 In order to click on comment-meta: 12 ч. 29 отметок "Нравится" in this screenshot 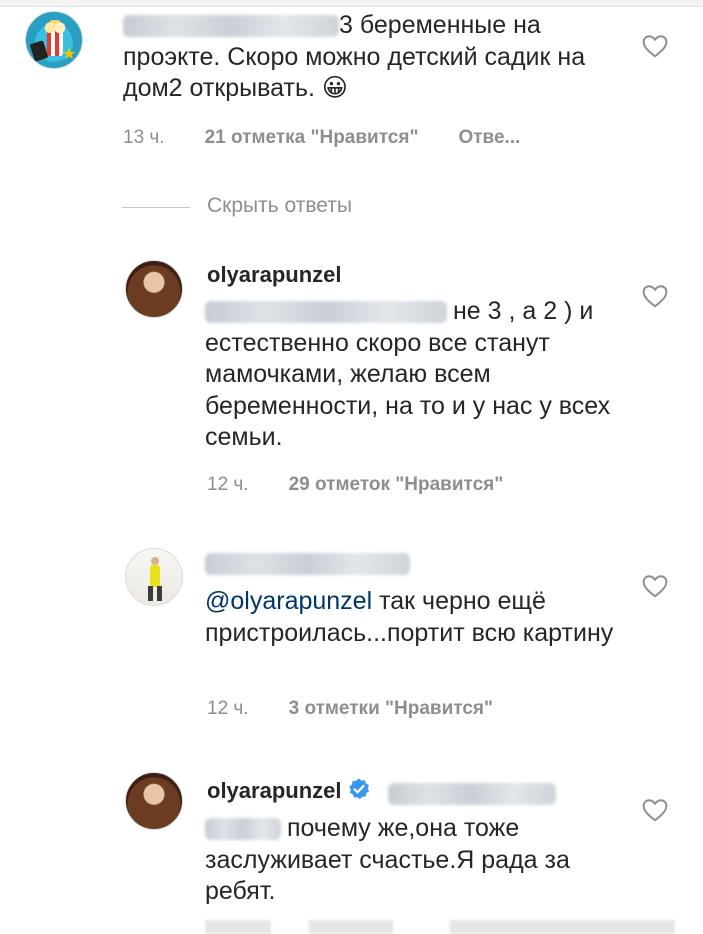, I will do `click(355, 485)`.